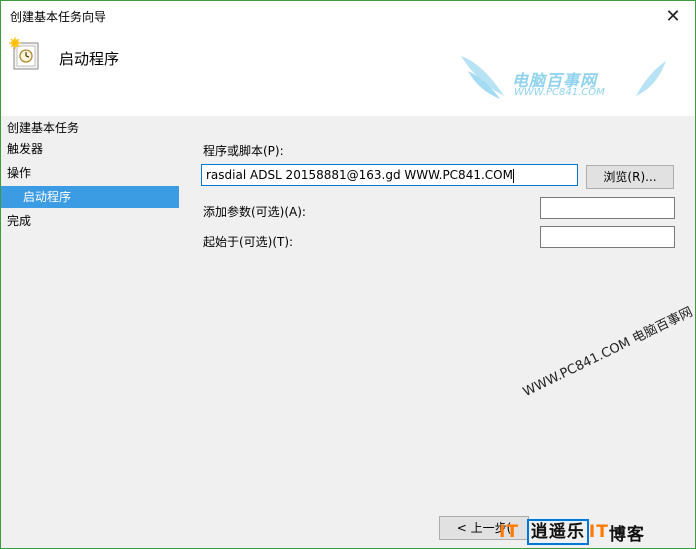  What do you see at coordinates (90, 149) in the screenshot?
I see `step-trigger: 触发器` at bounding box center [90, 149].